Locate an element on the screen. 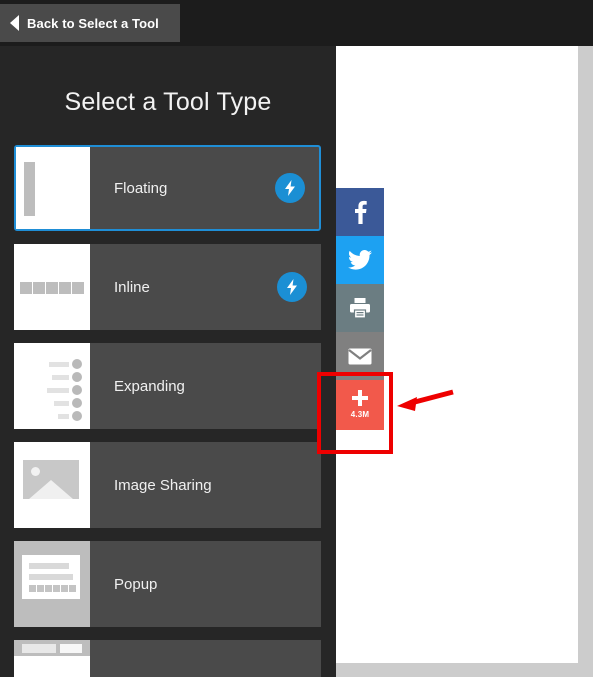  tool-card-inline: Inline is located at coordinates (167, 287).